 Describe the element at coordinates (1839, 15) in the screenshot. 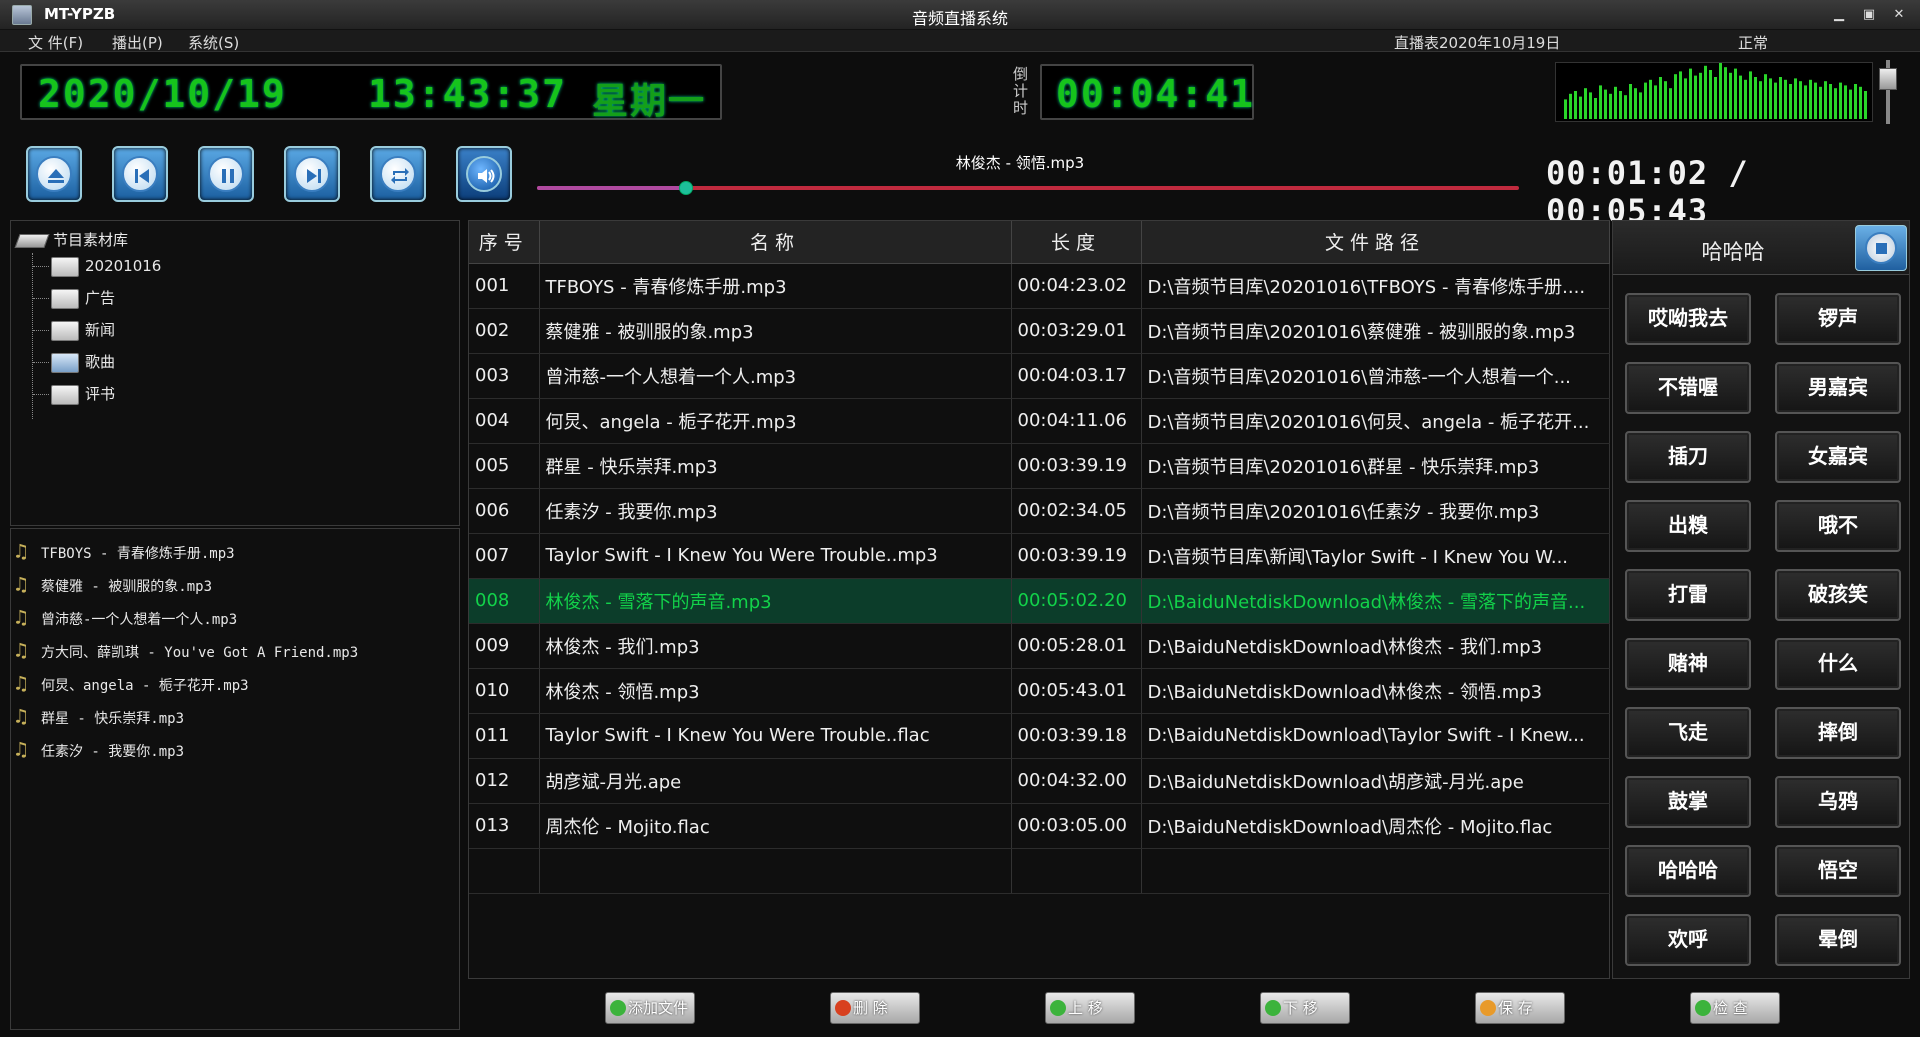

I see `minimize-button: ▁` at that location.